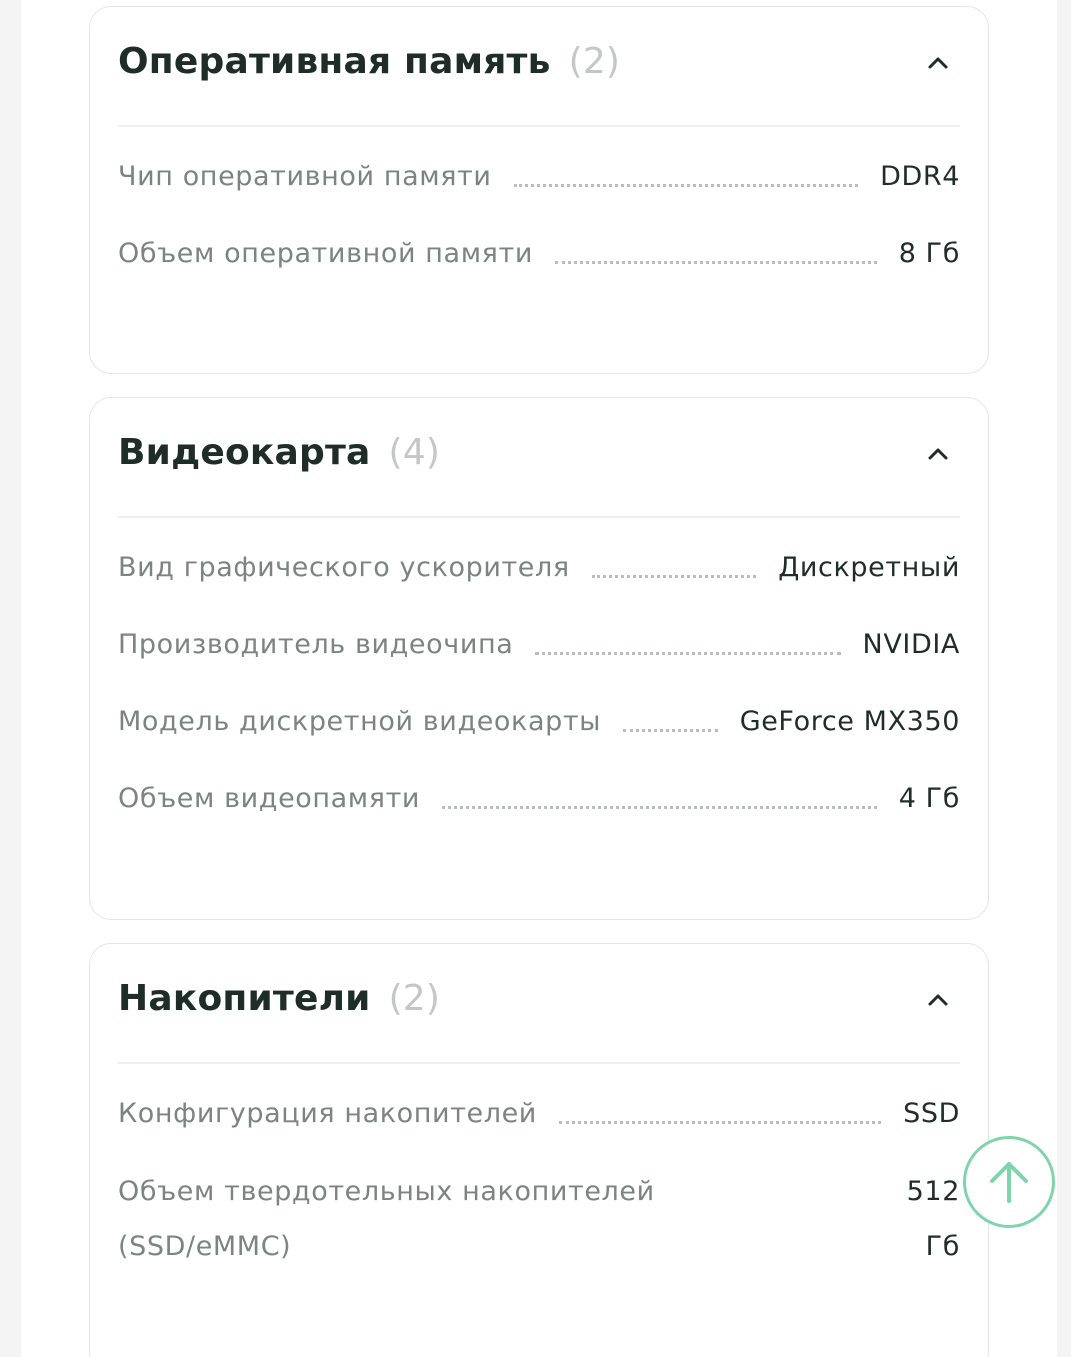 The width and height of the screenshot is (1071, 1357). I want to click on spec-label: Объем оперативной памяти, so click(325, 253).